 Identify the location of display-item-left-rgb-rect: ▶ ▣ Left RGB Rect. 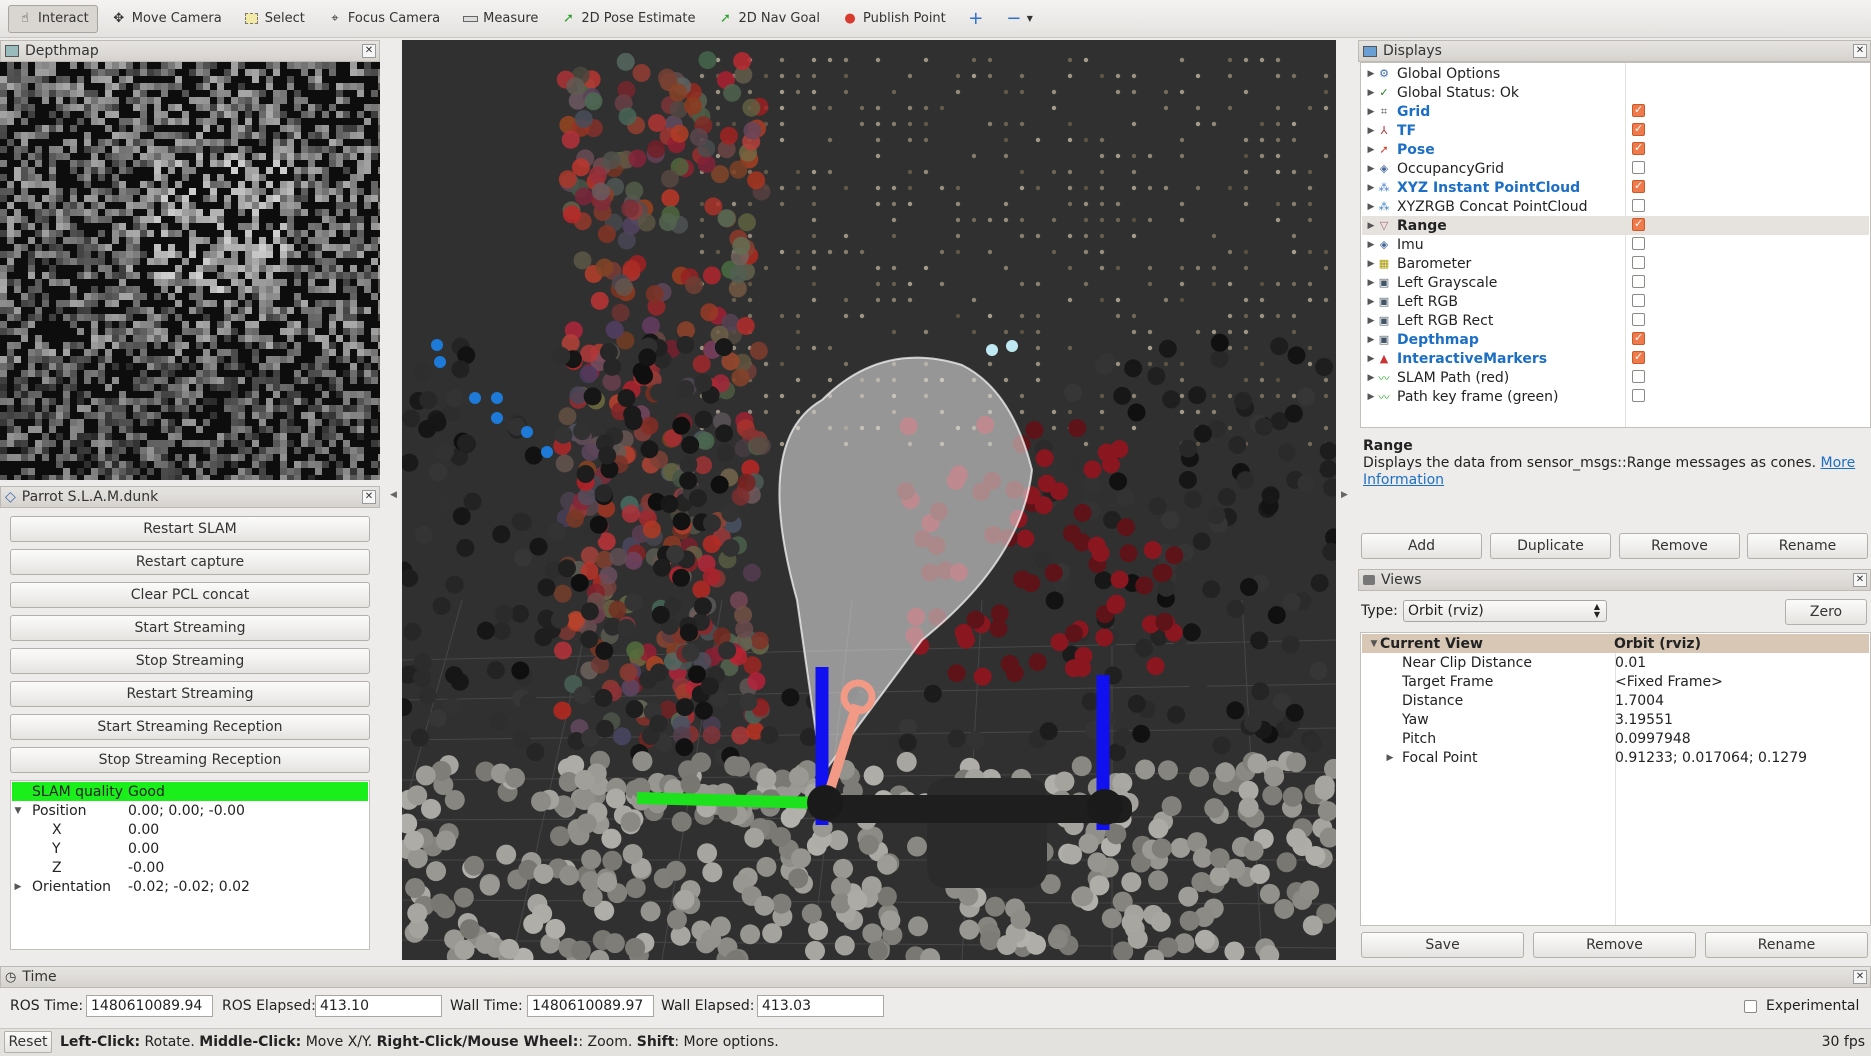
(1429, 320).